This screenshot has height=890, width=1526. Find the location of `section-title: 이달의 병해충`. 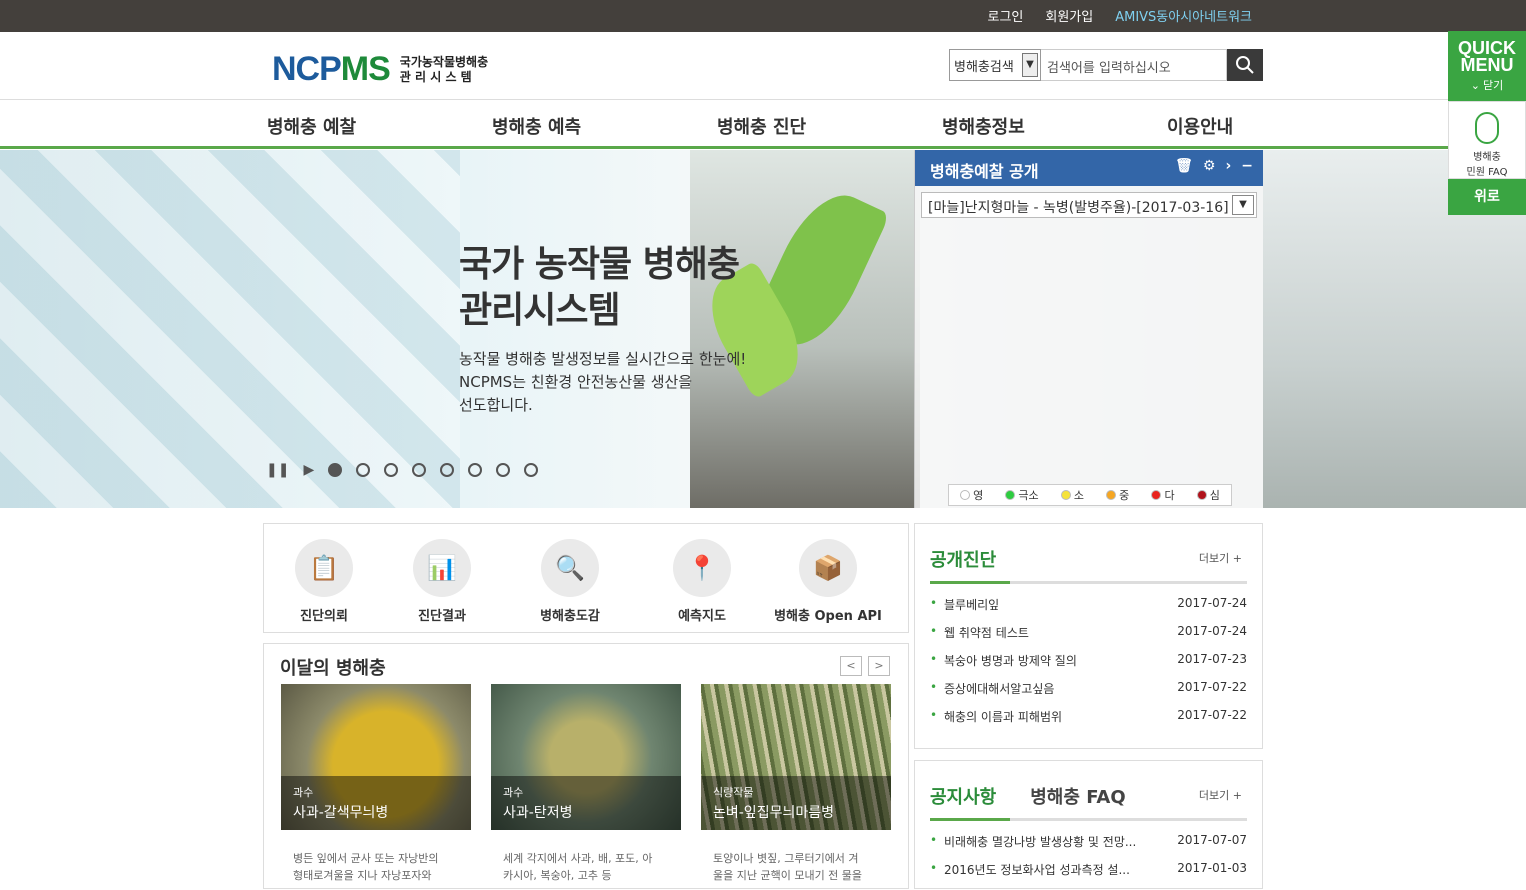

section-title: 이달의 병해충 is located at coordinates (333, 668).